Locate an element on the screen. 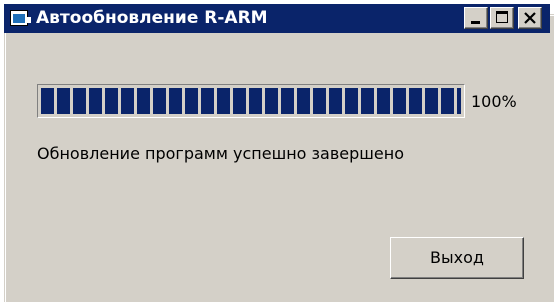 The width and height of the screenshot is (554, 302). close-button is located at coordinates (530, 18).